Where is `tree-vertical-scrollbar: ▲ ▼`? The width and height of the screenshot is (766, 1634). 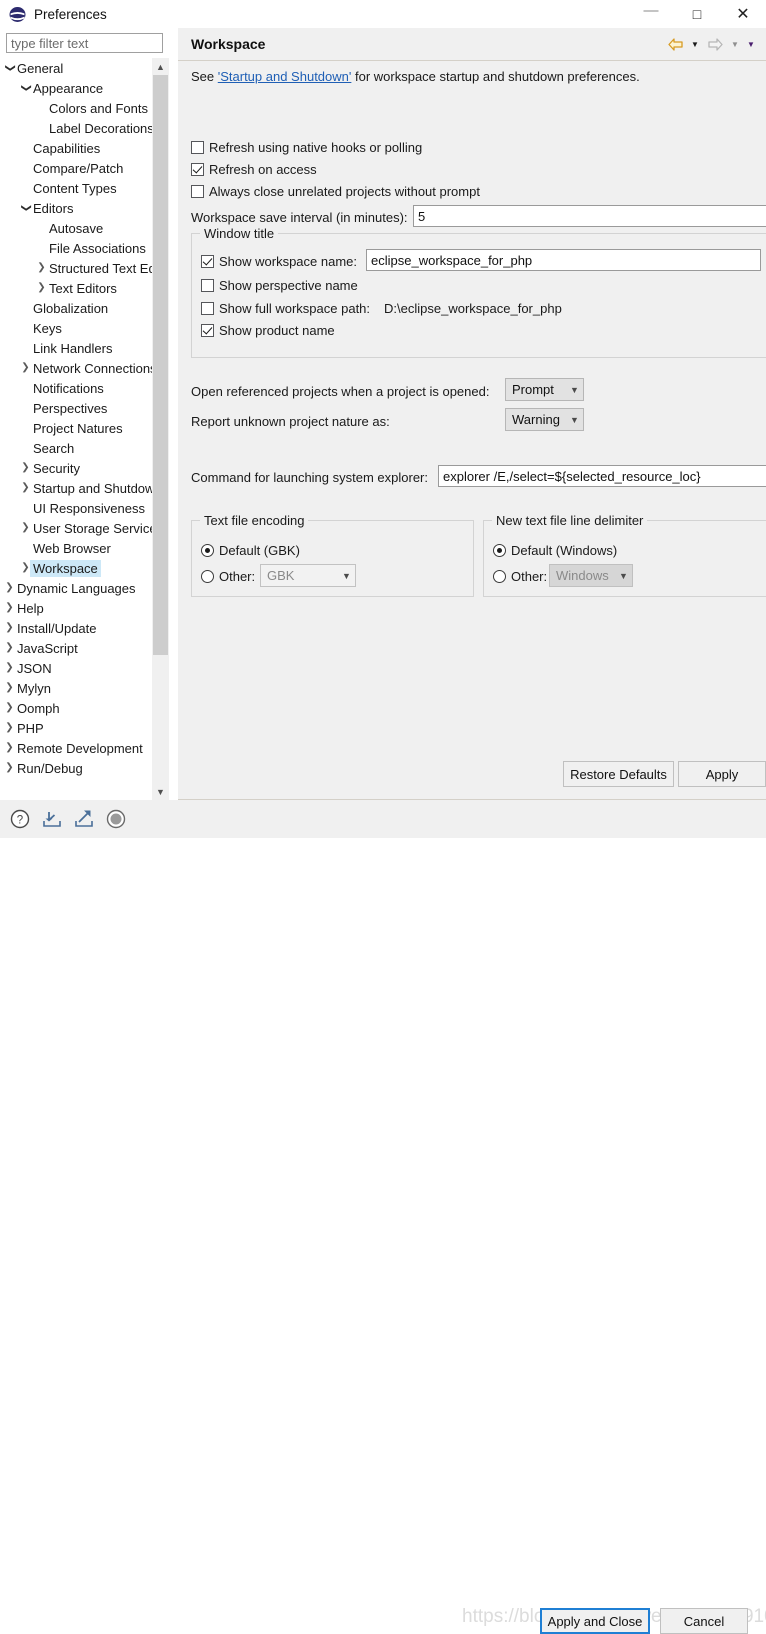 tree-vertical-scrollbar: ▲ ▼ is located at coordinates (160, 429).